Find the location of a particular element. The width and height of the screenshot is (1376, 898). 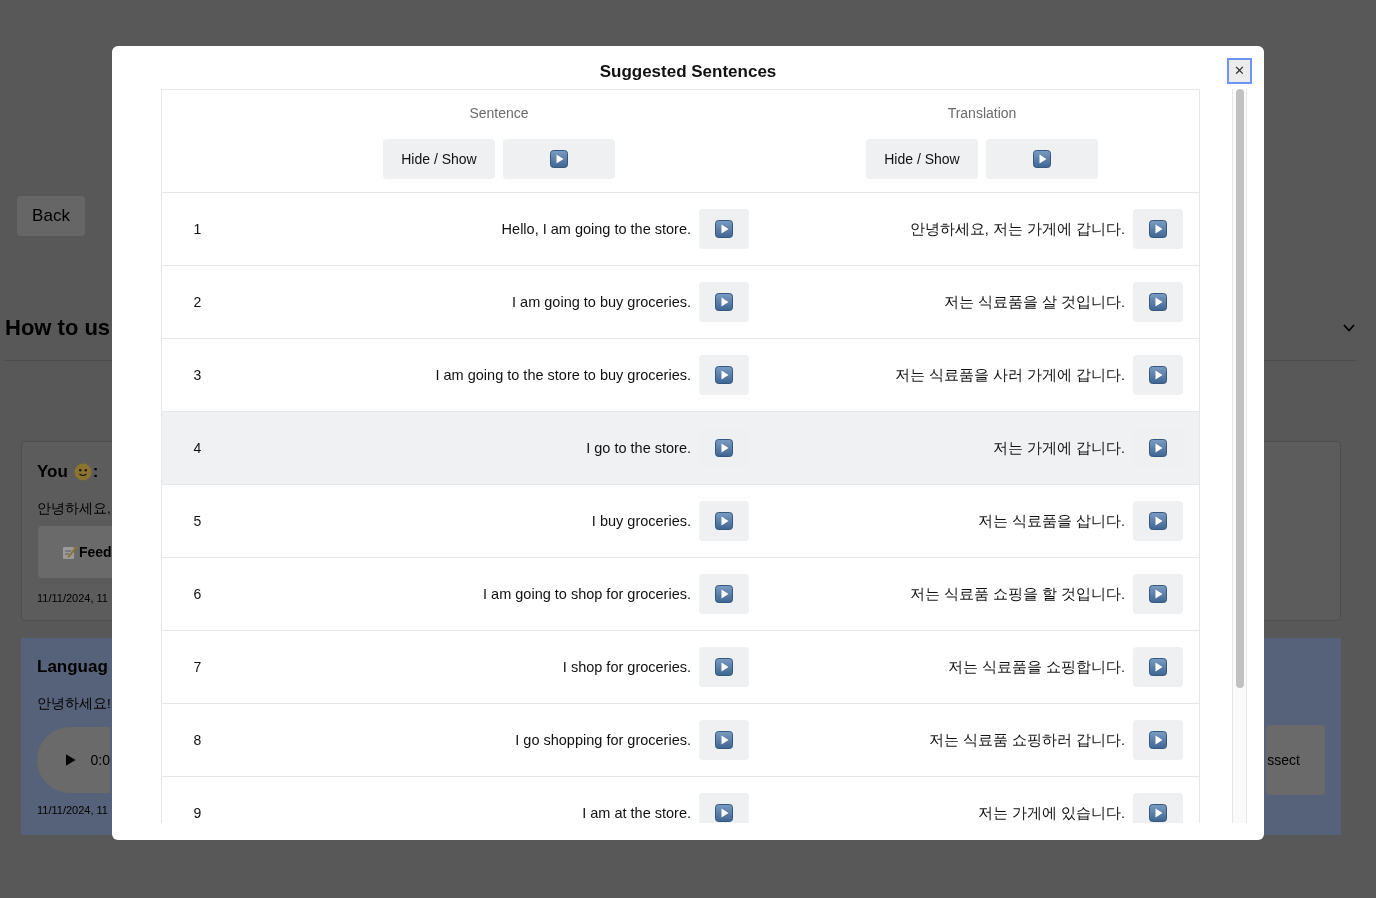

sentence-text: I am at the store. is located at coordinates (636, 813).